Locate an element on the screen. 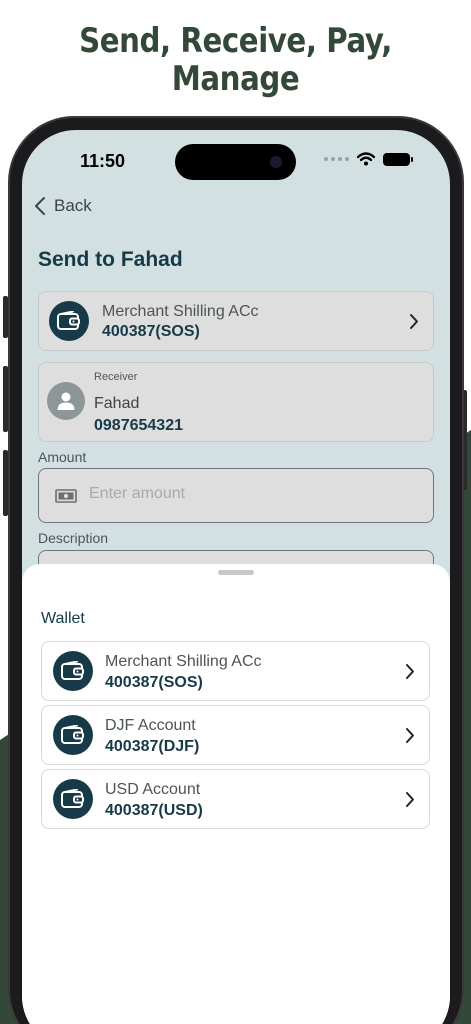 The height and width of the screenshot is (1024, 471). account-number: 400387(DJF) is located at coordinates (152, 746).